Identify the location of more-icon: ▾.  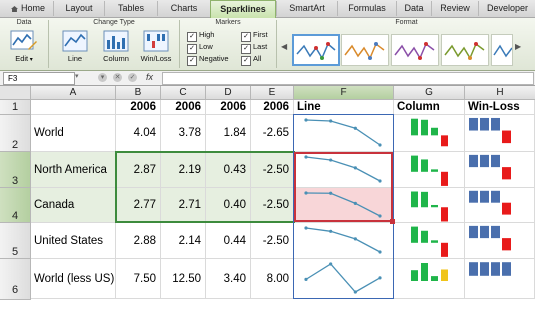
(102, 77).